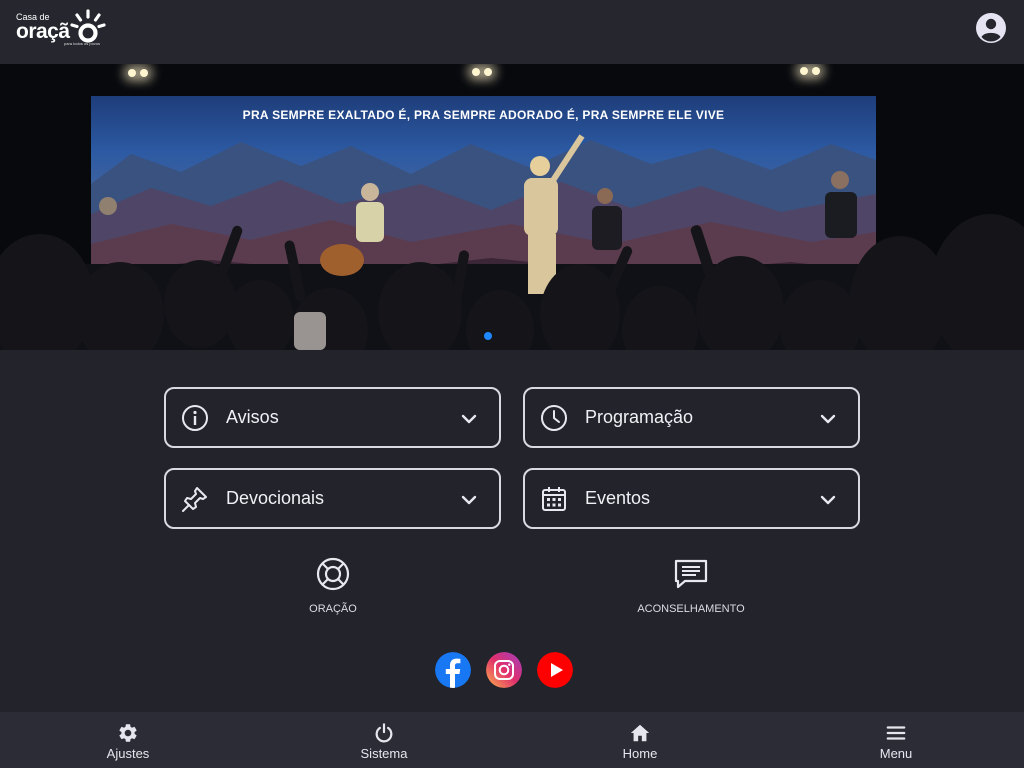  I want to click on casa-de-oracao-logo: Casa de oraçã para todos os povos, so click(62, 29).